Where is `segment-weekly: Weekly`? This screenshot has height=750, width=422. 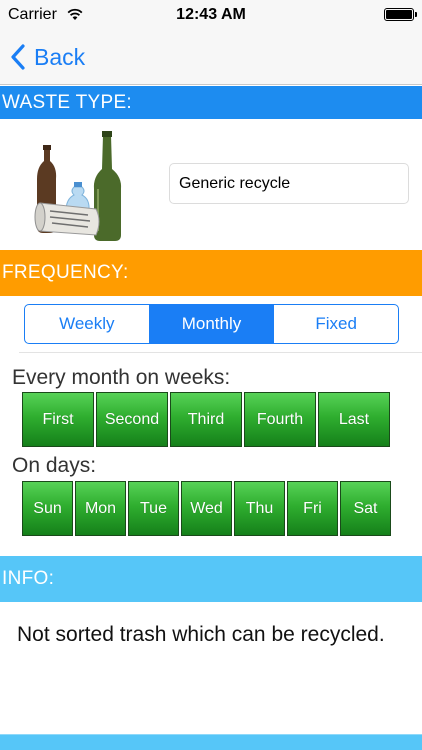
segment-weekly: Weekly is located at coordinates (87, 324).